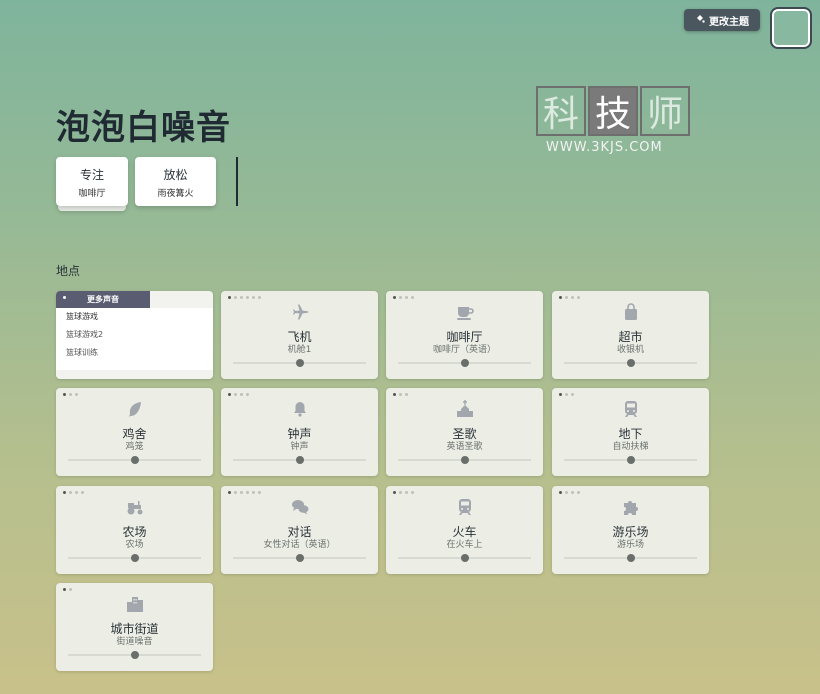  I want to click on change-theme-button: 更改主题, so click(722, 20).